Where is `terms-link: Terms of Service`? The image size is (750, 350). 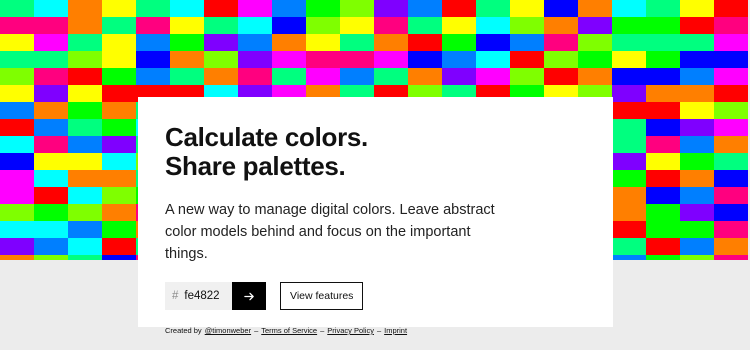 terms-link: Terms of Service is located at coordinates (289, 330).